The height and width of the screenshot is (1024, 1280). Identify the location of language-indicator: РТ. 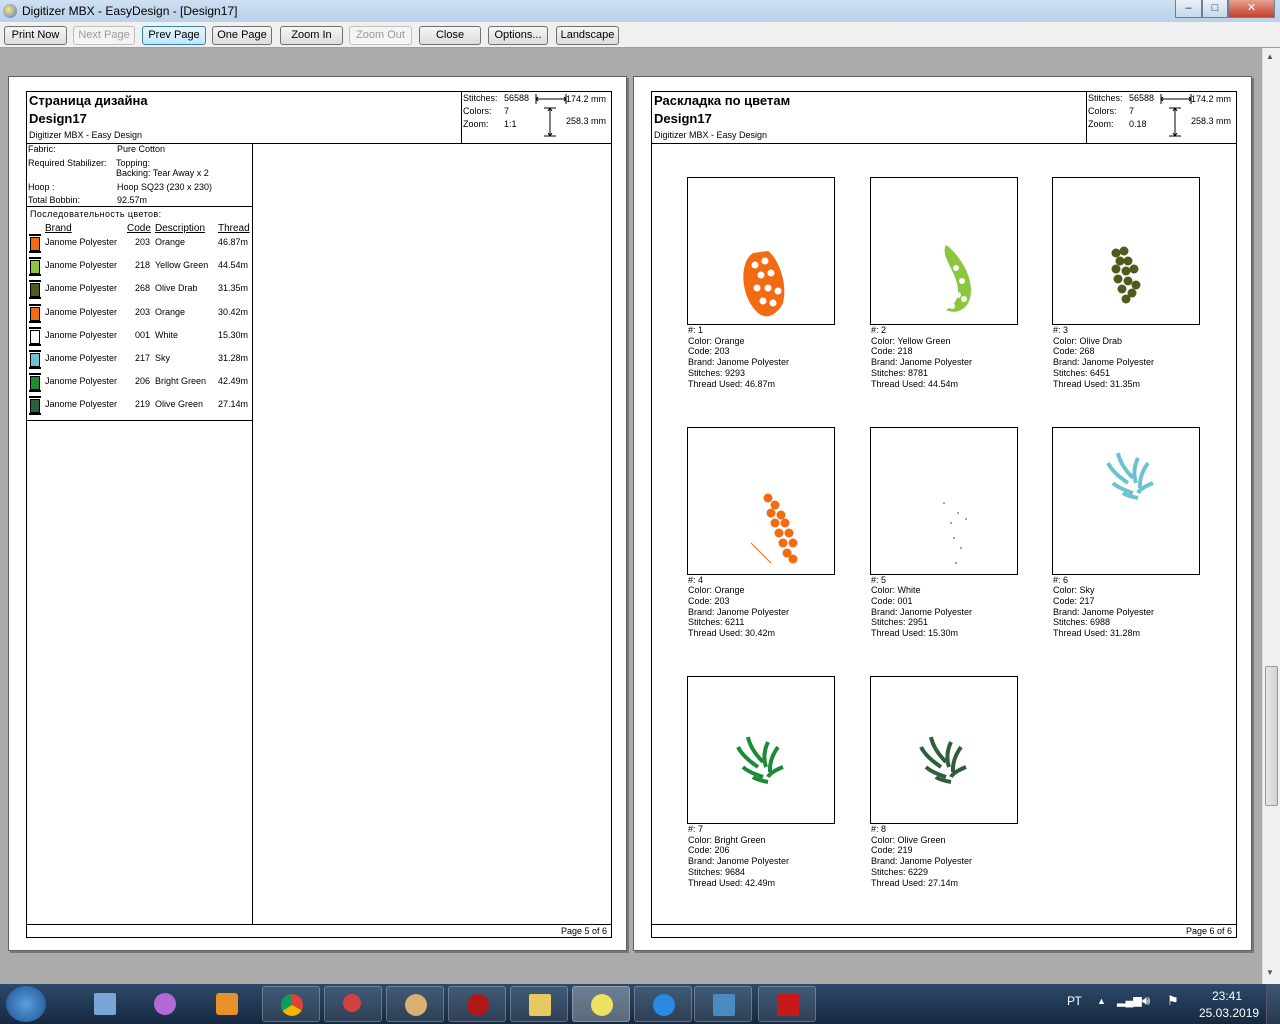
(1074, 1001).